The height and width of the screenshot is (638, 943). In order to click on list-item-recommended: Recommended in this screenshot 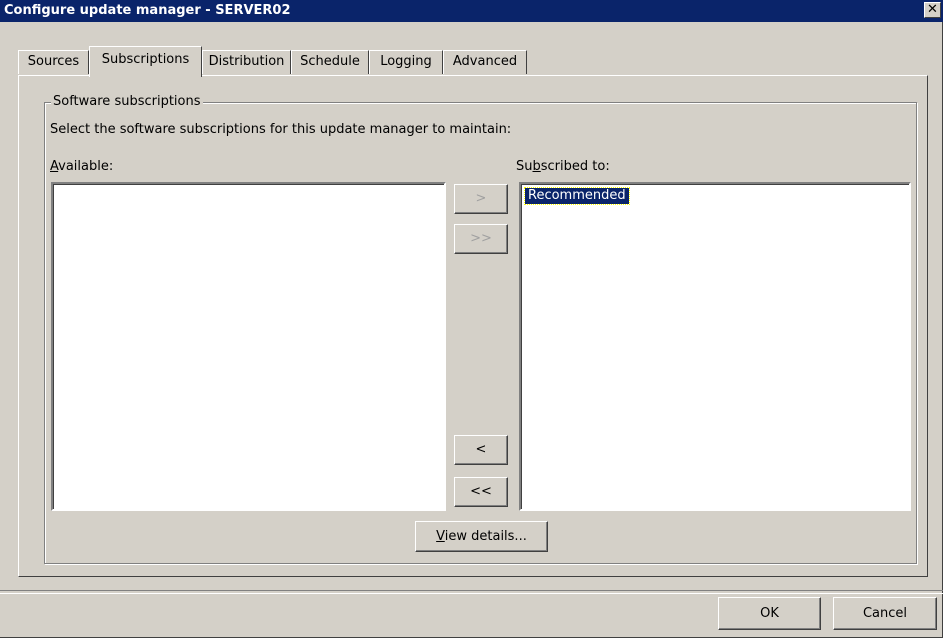, I will do `click(577, 196)`.